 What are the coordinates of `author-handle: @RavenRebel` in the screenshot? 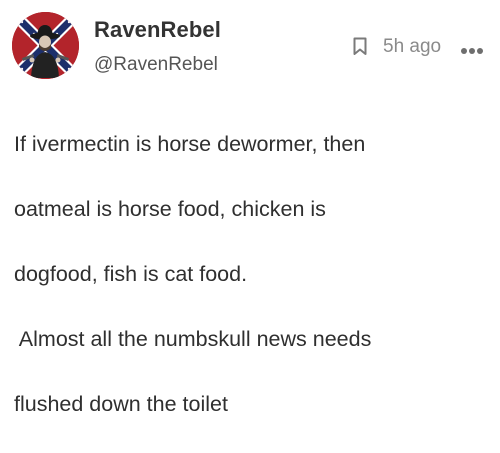 It's located at (156, 65).